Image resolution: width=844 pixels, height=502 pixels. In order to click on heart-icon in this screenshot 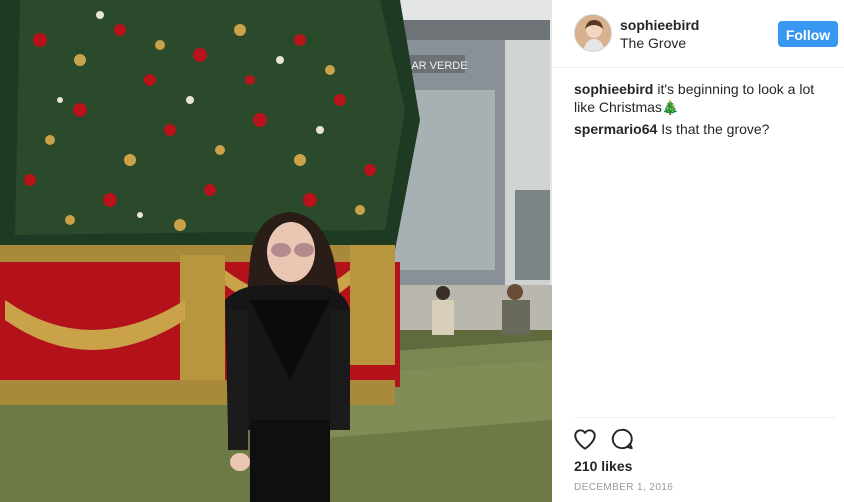, I will do `click(585, 439)`.